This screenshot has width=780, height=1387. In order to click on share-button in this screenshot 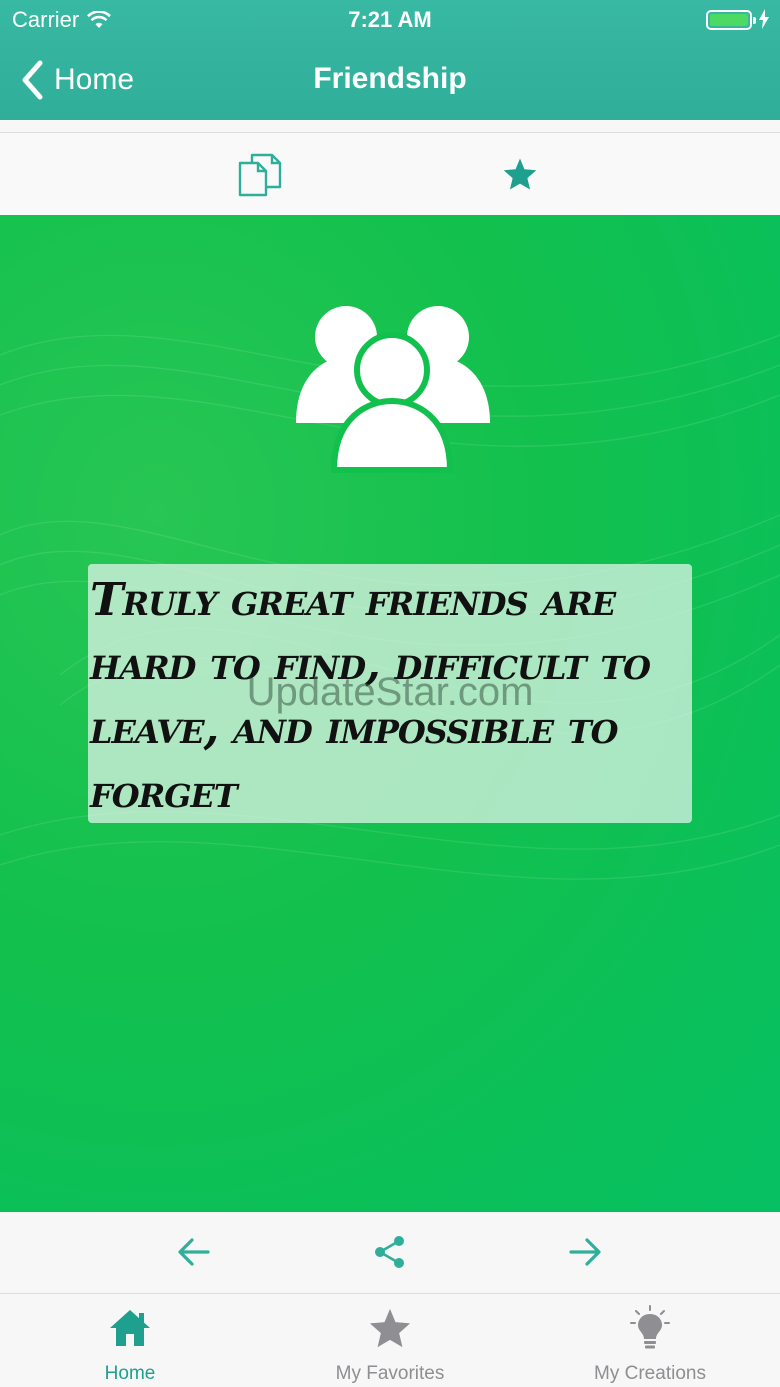, I will do `click(390, 1254)`.